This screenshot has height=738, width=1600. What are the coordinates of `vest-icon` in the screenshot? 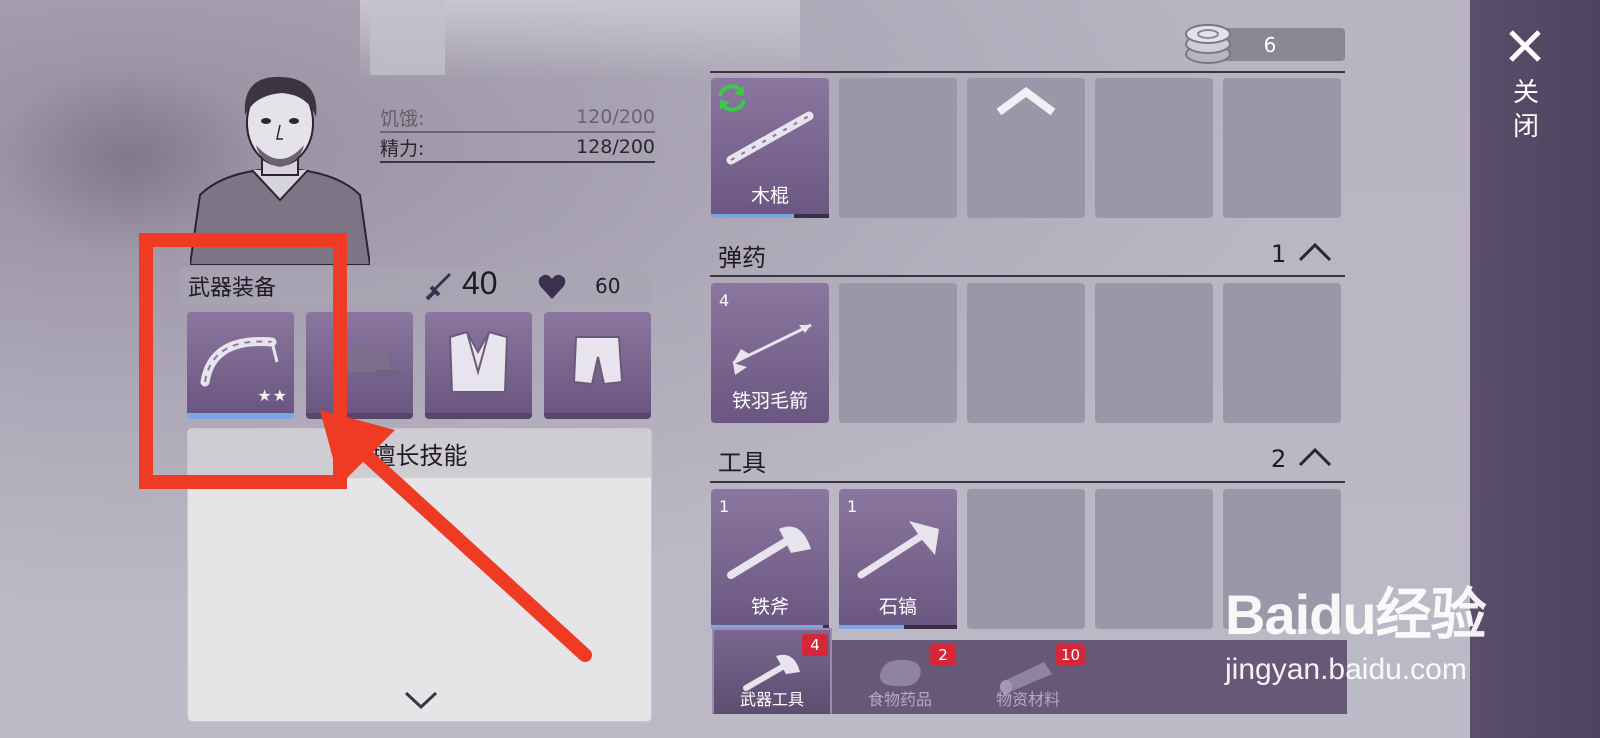 It's located at (478, 361).